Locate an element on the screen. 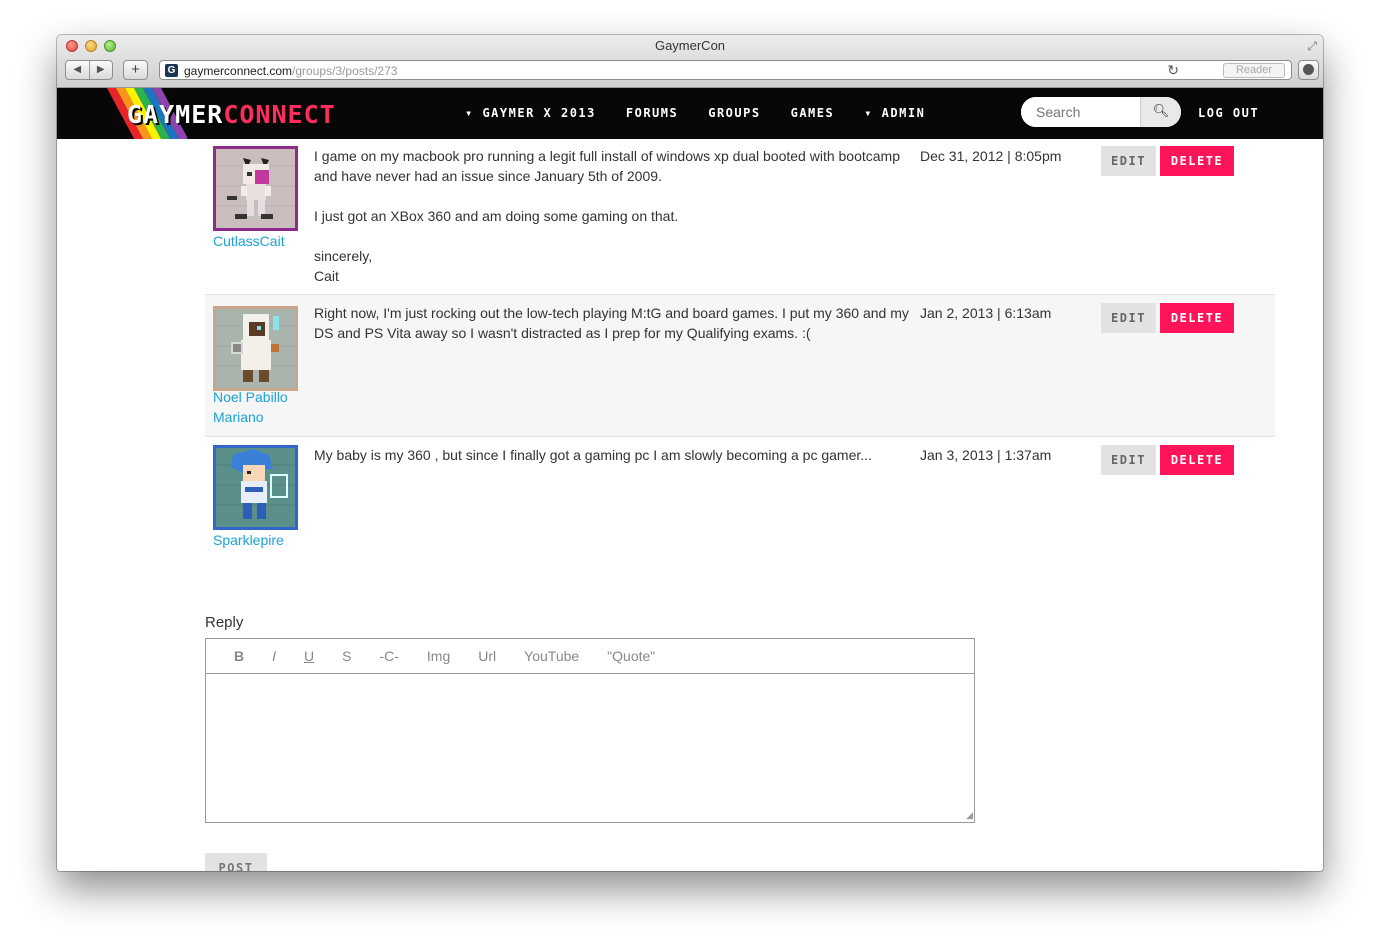 This screenshot has height=950, width=1380. image-button: Img is located at coordinates (438, 656).